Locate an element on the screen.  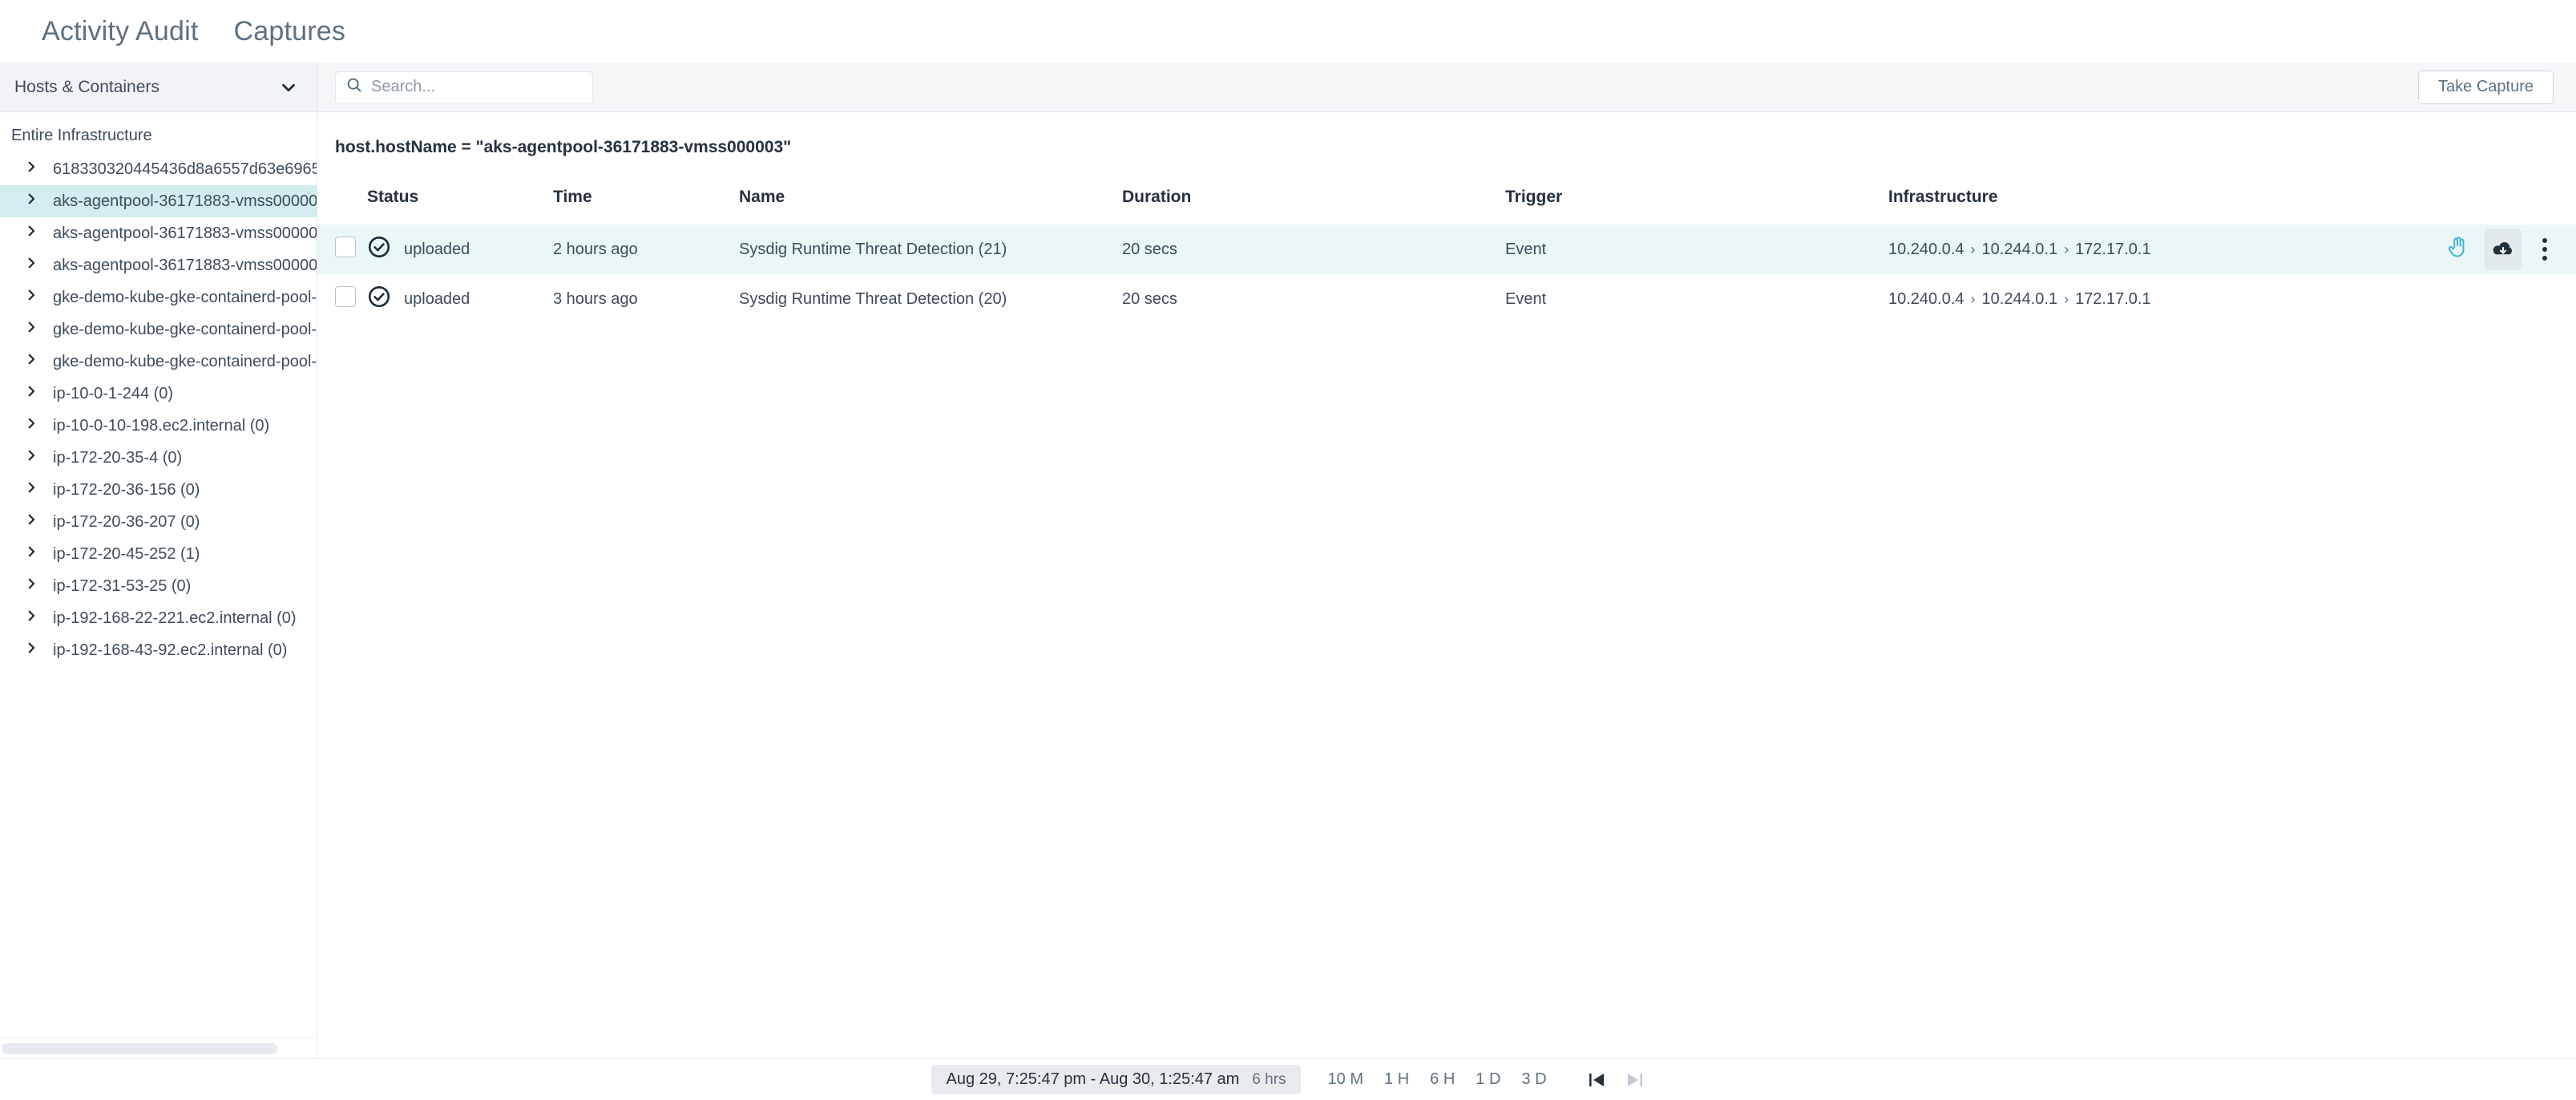
time-range-label: Aug 29, 7:25:47 pm - Aug 30, 1:25:47 am is located at coordinates (1093, 1079).